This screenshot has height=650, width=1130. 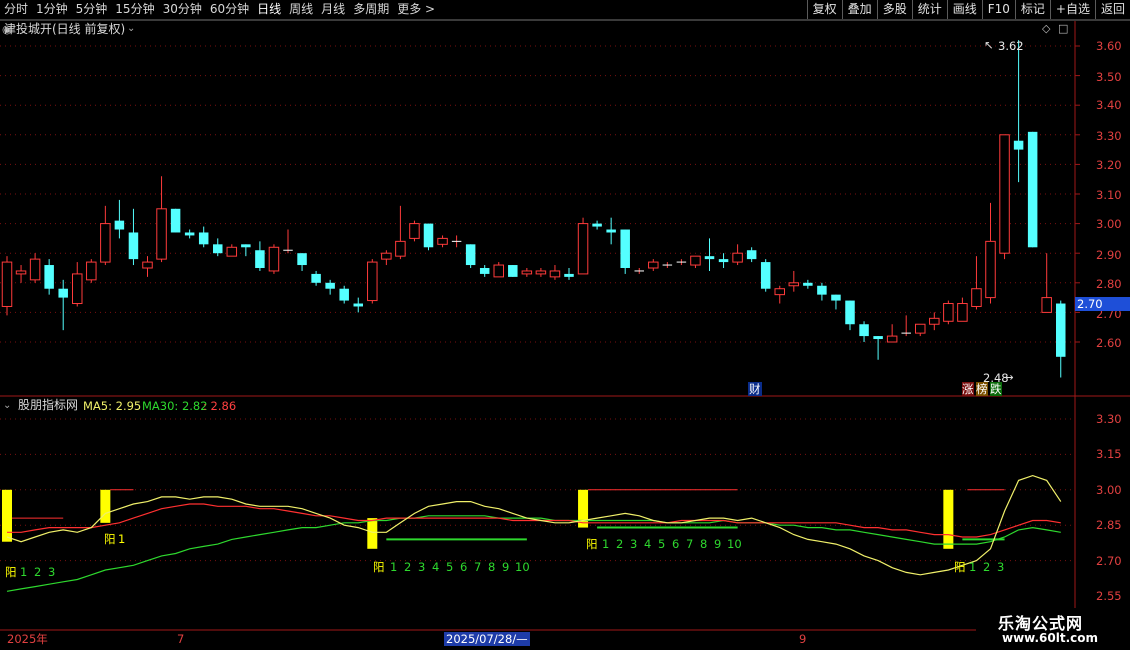 What do you see at coordinates (1063, 29) in the screenshot?
I see `square-icon: □` at bounding box center [1063, 29].